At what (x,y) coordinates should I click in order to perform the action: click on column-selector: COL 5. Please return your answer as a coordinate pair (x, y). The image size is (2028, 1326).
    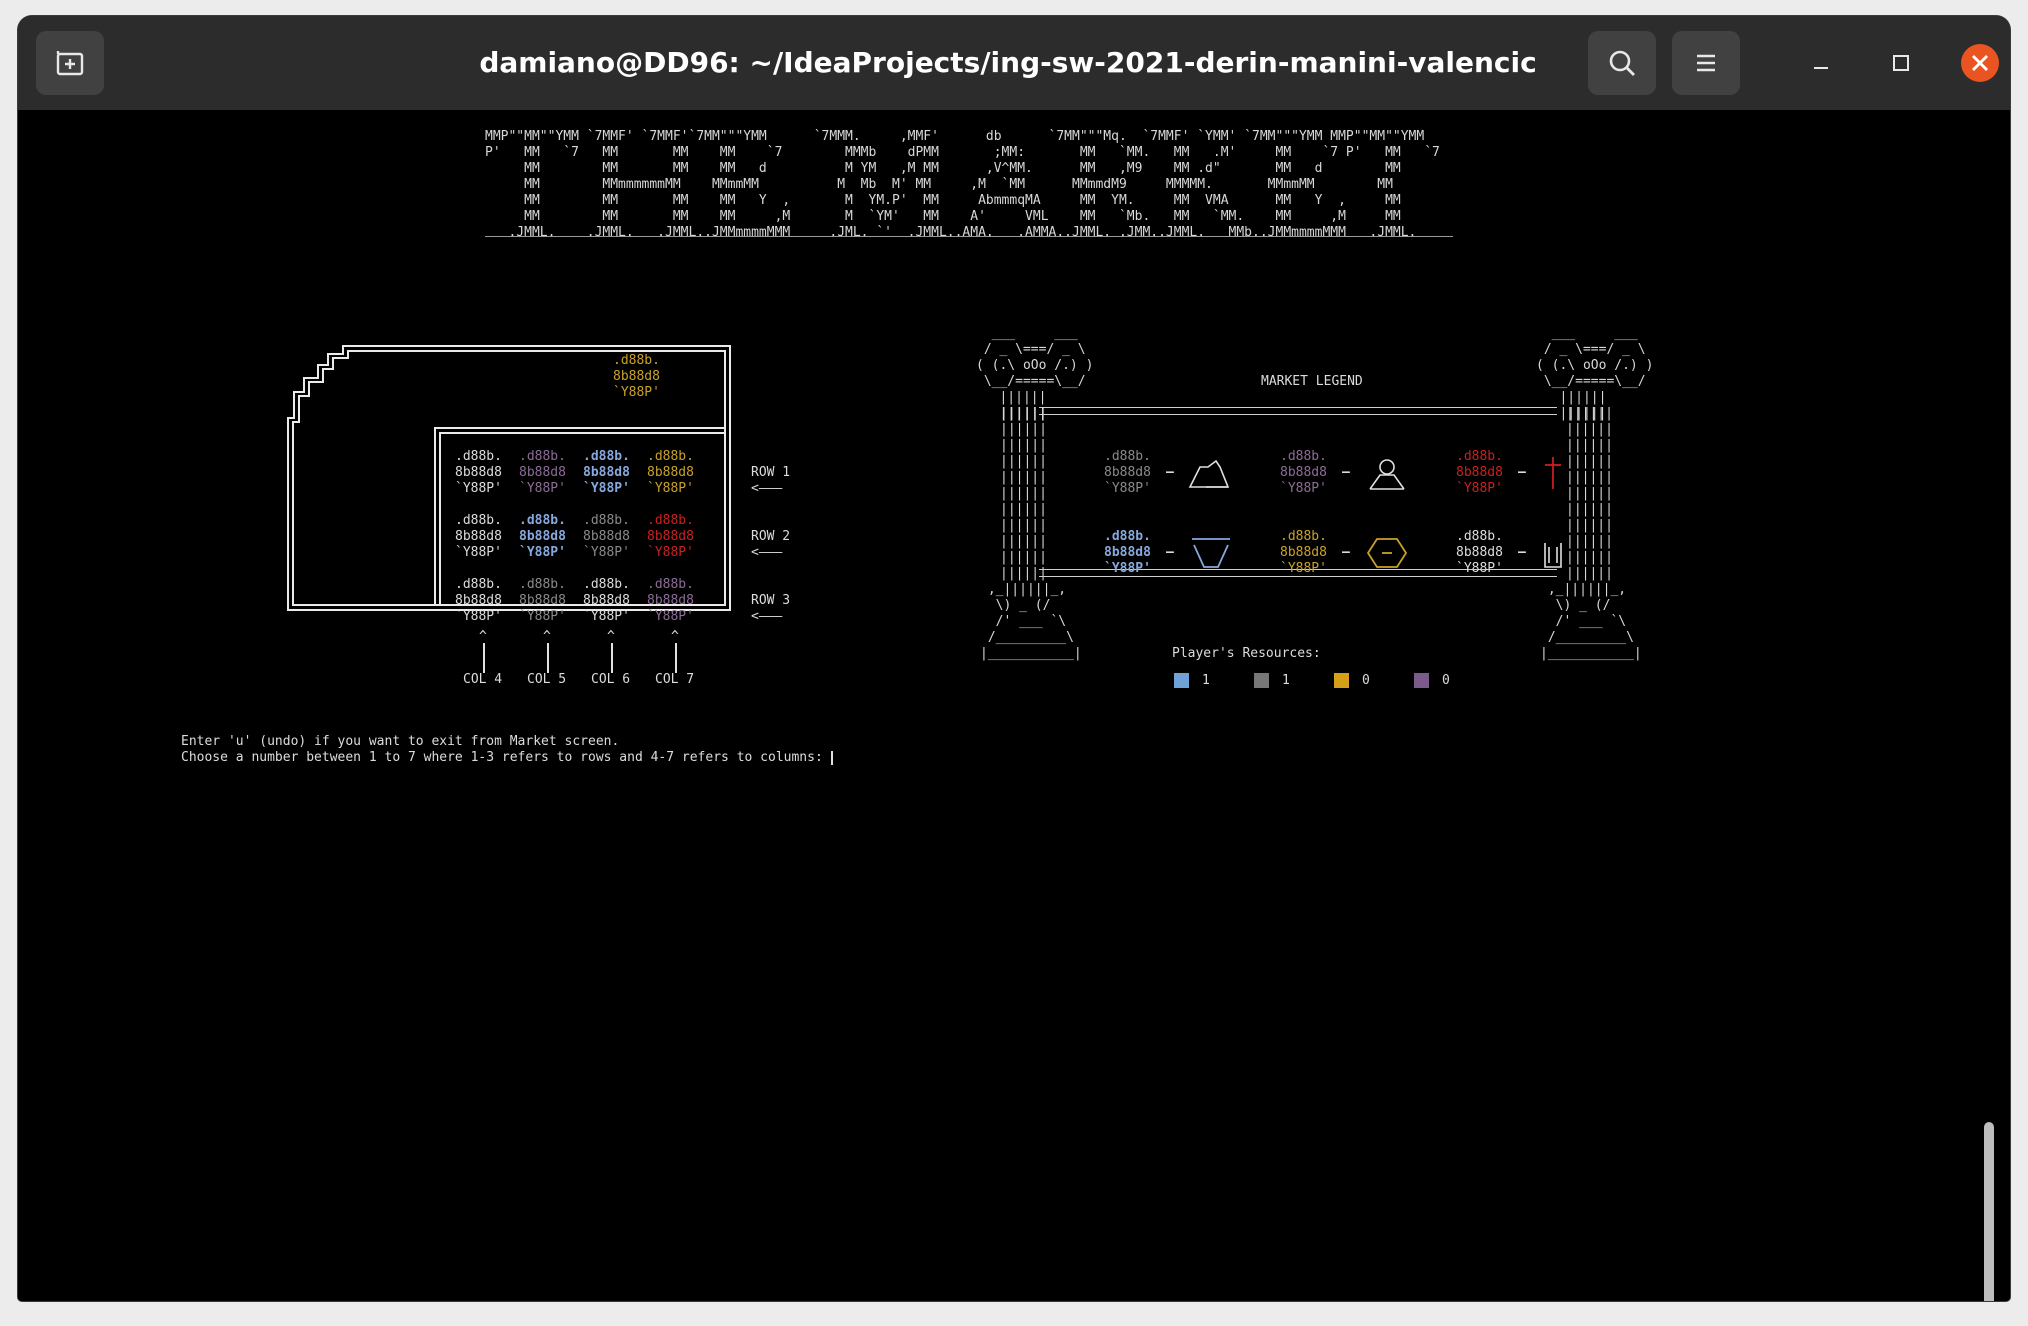
    Looking at the image, I should click on (546, 680).